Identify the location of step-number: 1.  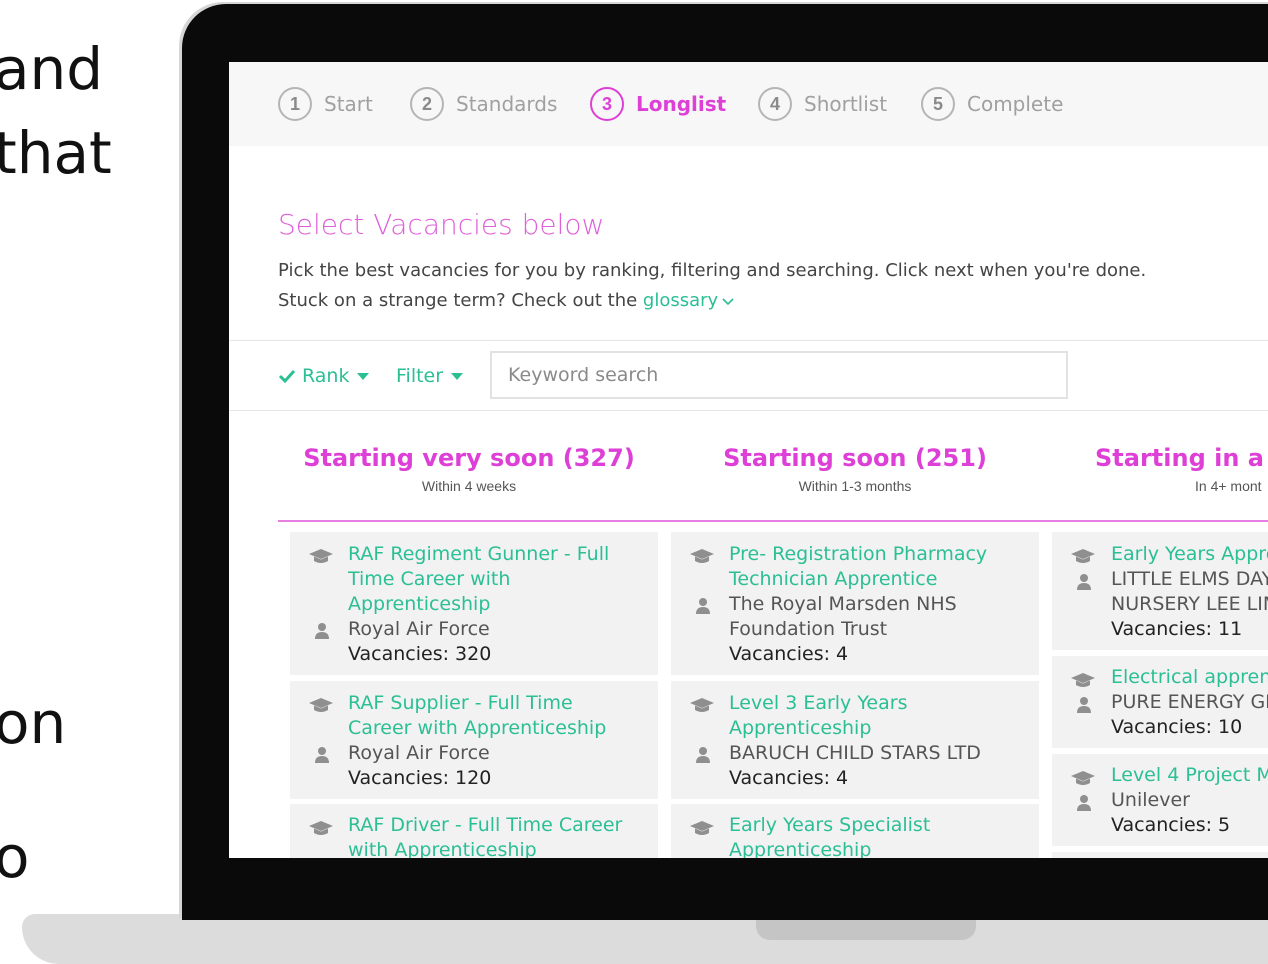
(295, 104).